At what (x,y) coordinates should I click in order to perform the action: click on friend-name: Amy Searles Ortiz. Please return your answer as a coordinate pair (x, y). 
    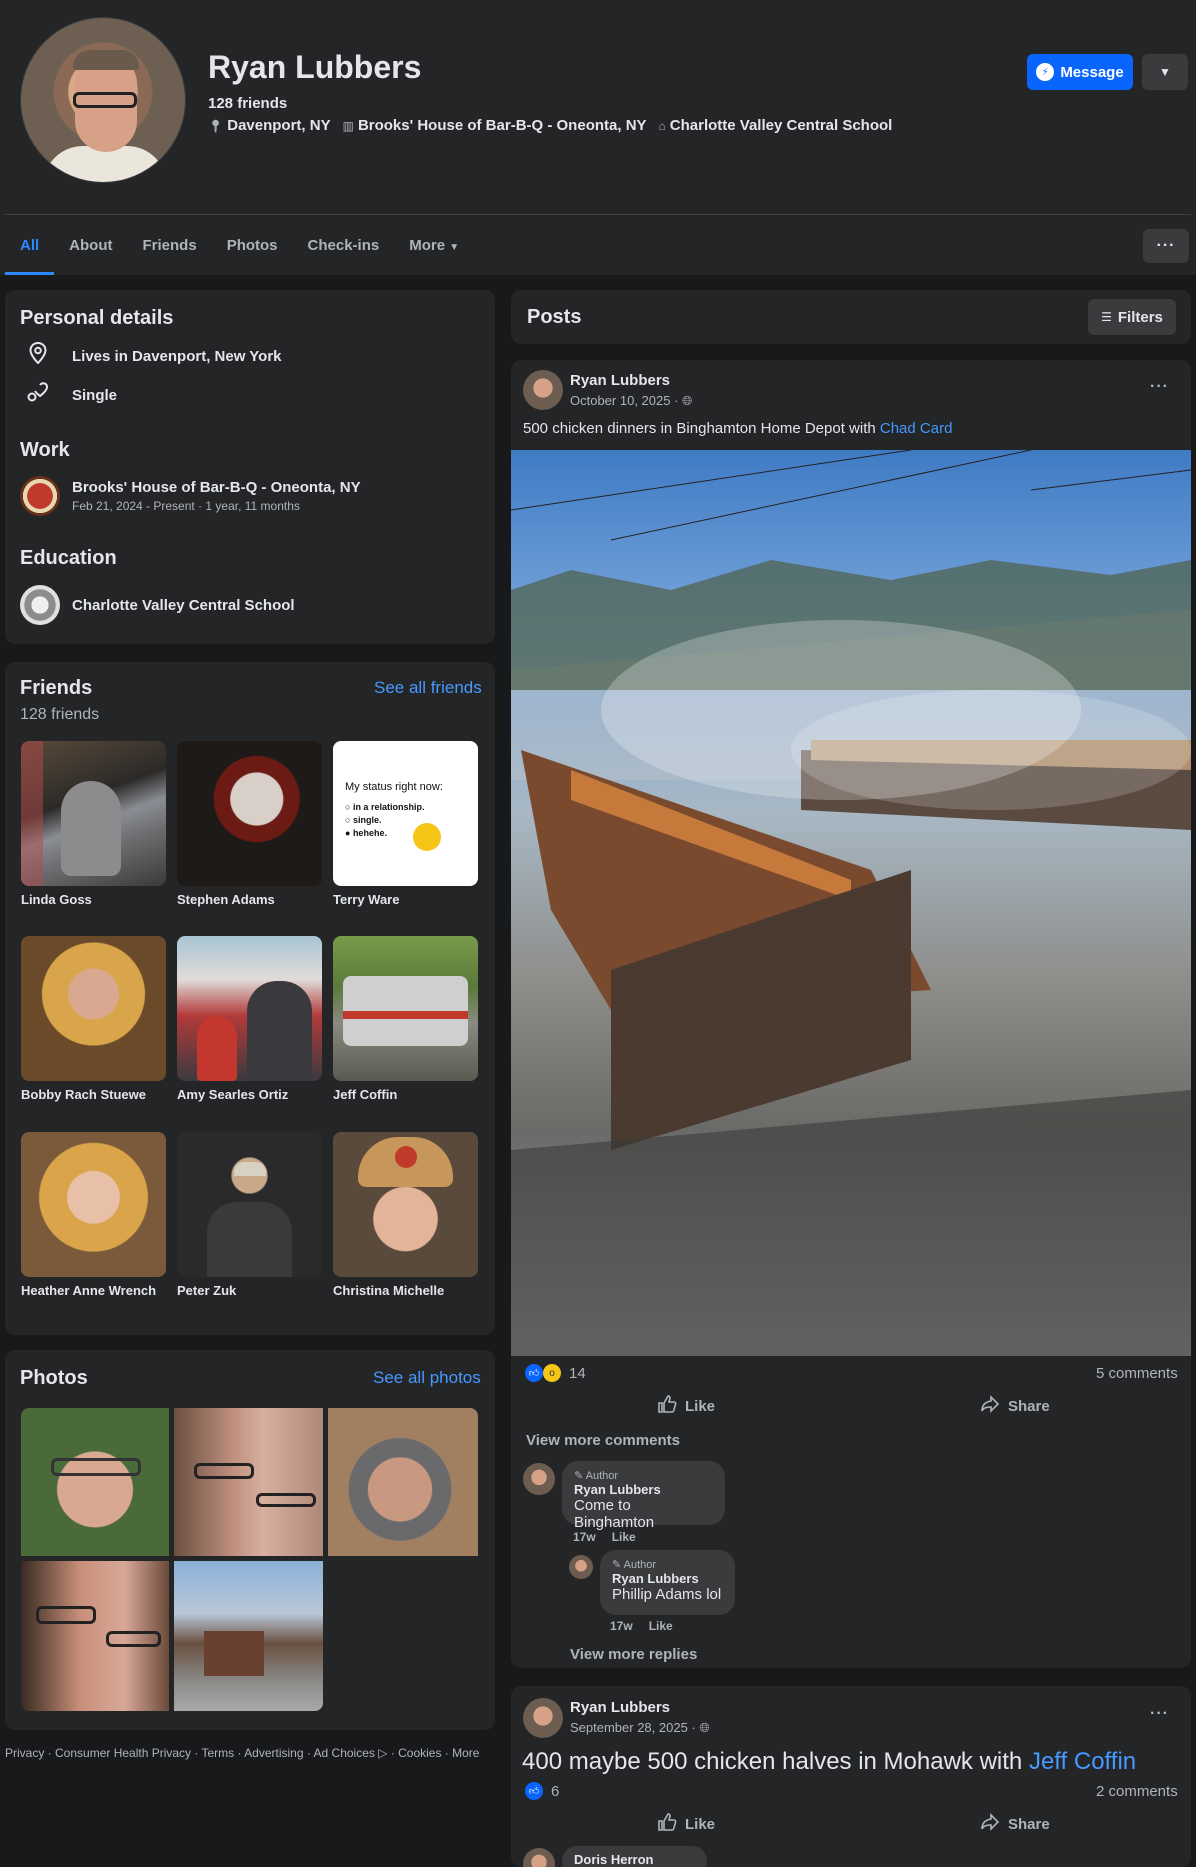
    Looking at the image, I should click on (233, 1094).